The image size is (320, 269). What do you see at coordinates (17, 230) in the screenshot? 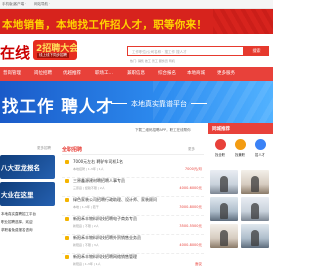
I see `left-info-text: 求职者免费报名咨询` at bounding box center [17, 230].